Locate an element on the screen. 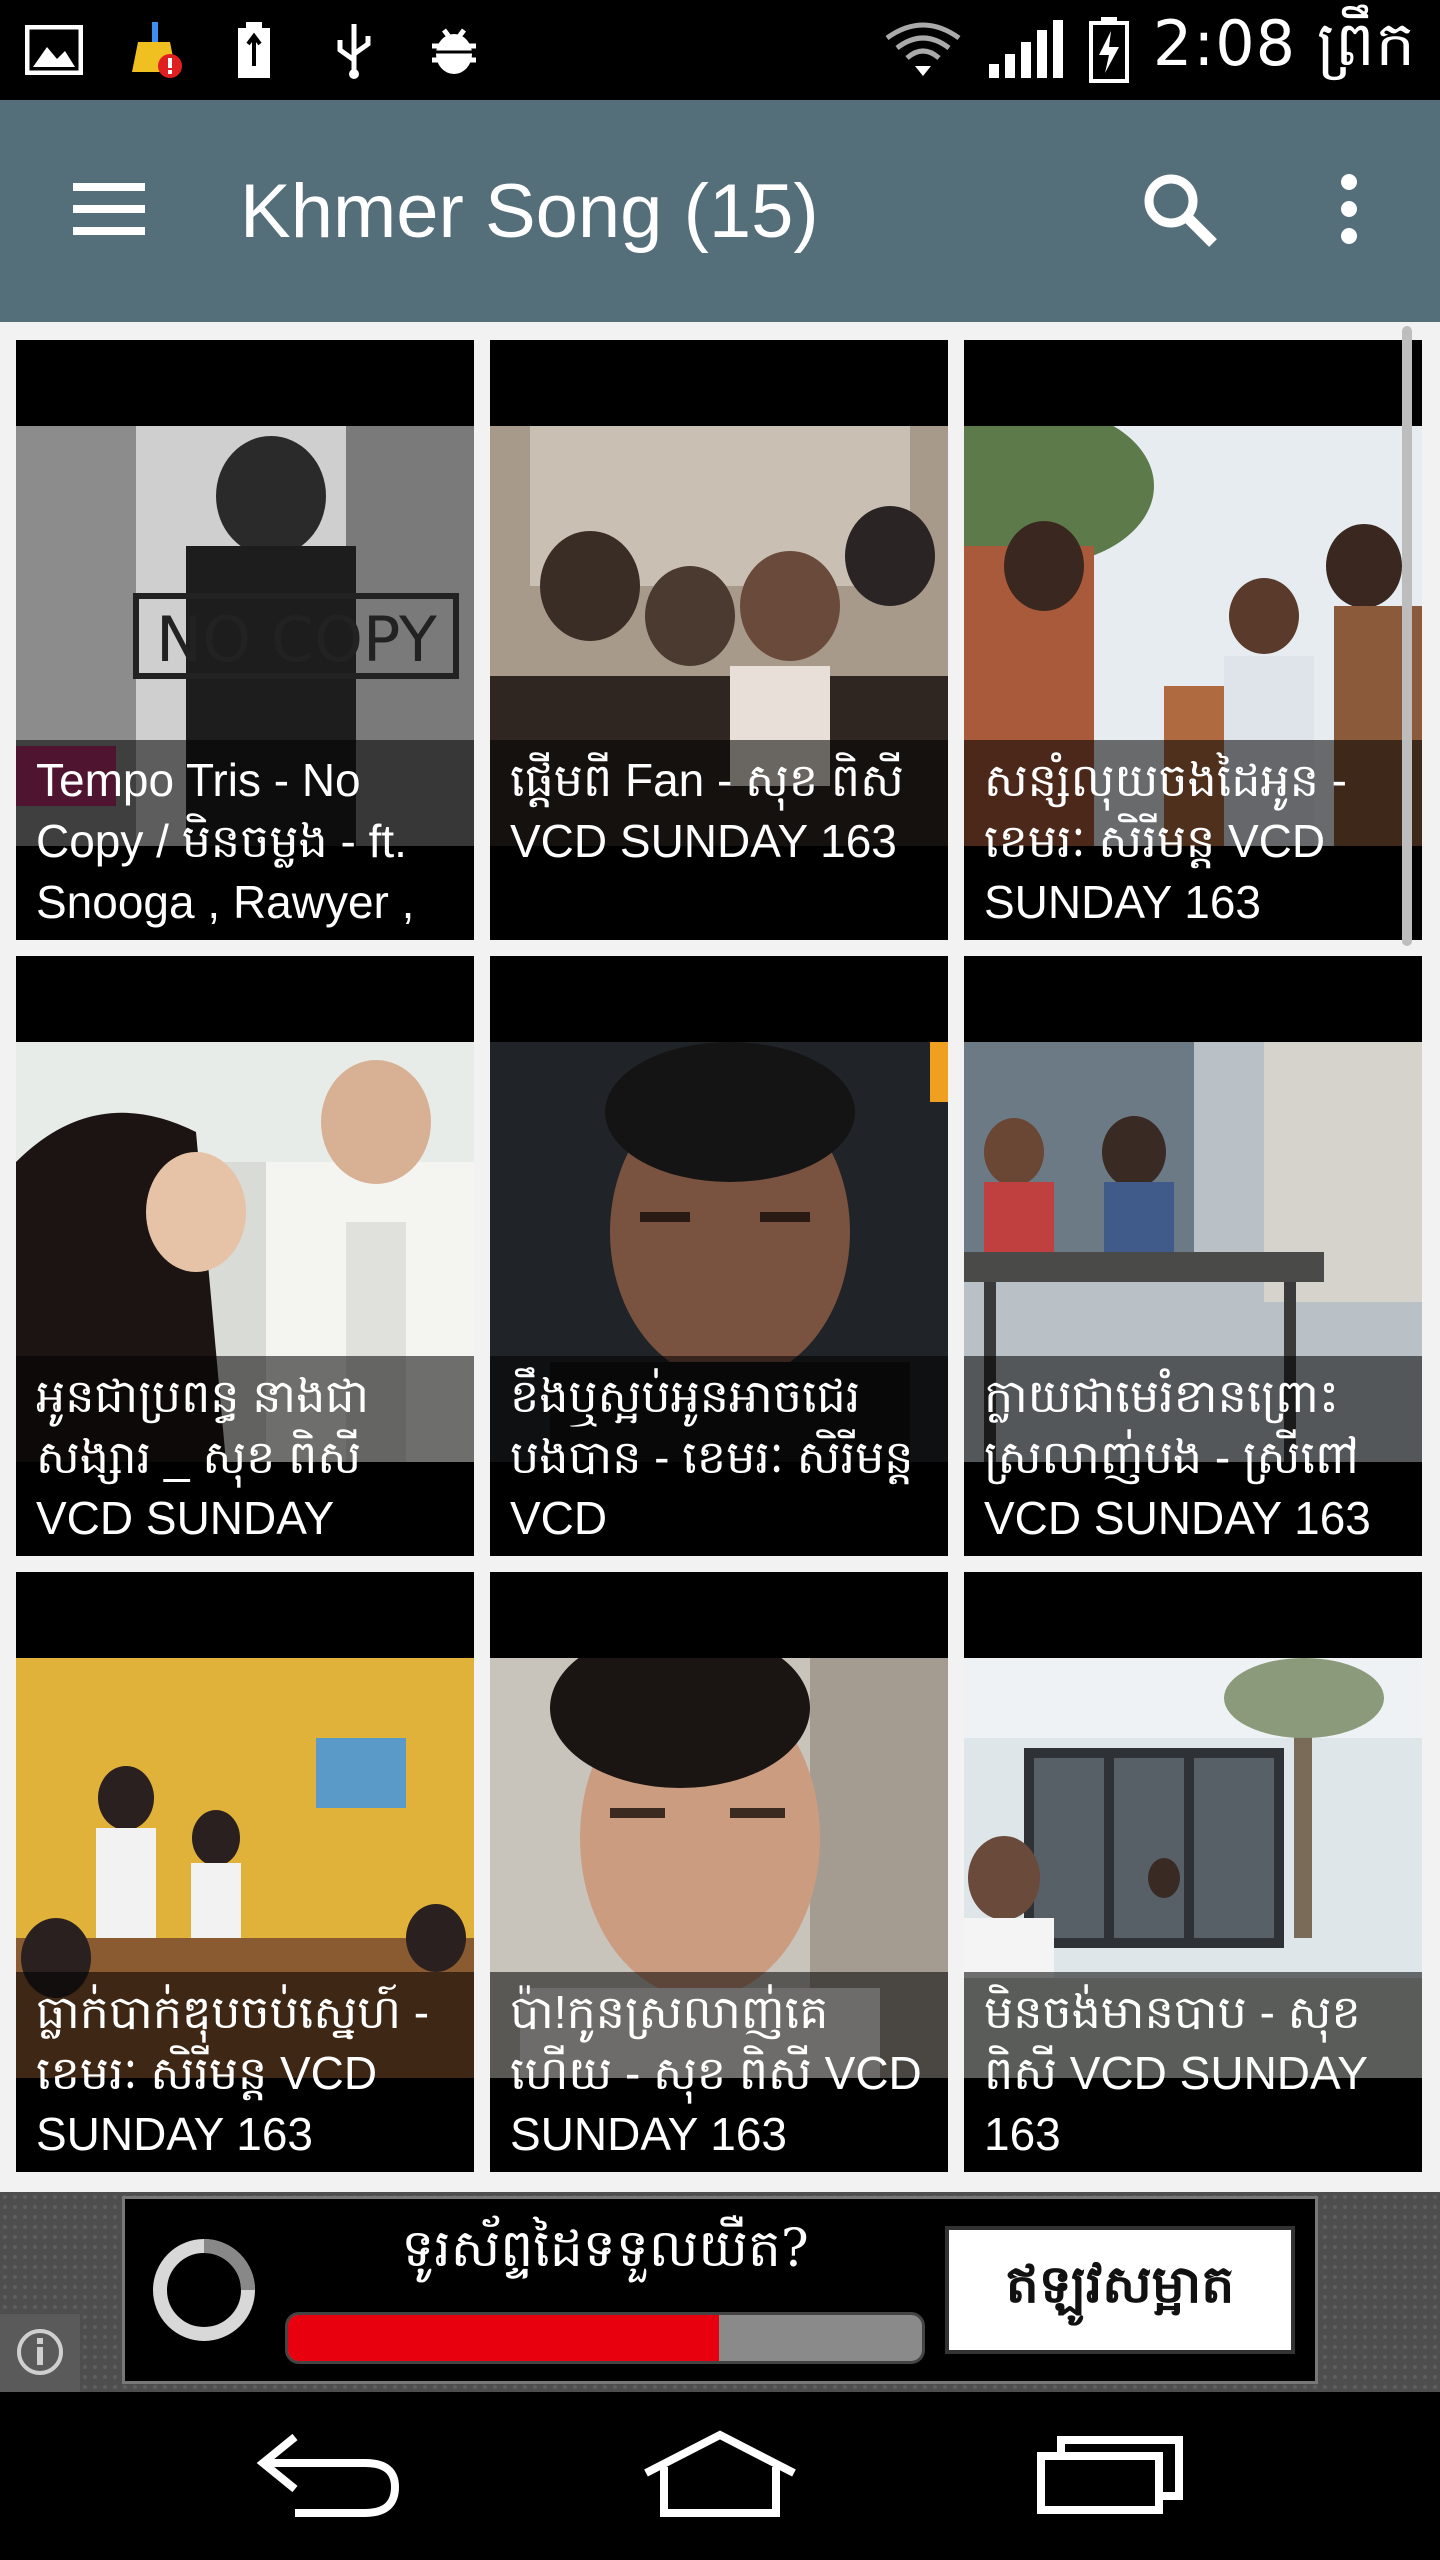  ad-content: ទូរស័ព្ទដៃទទួលយឺត? ឥឡូវសម្អាត is located at coordinates (720, 2290).